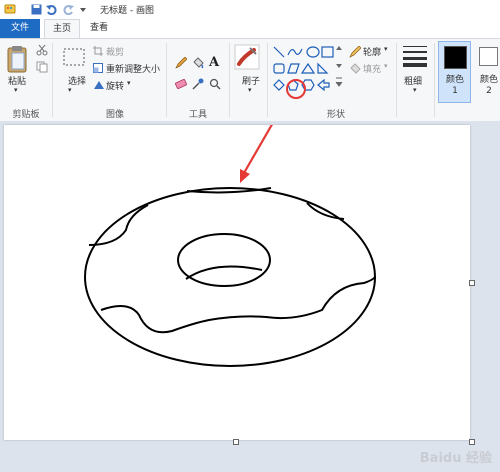 This screenshot has height=472, width=500. What do you see at coordinates (214, 62) in the screenshot?
I see `text-tool-icon: A` at bounding box center [214, 62].